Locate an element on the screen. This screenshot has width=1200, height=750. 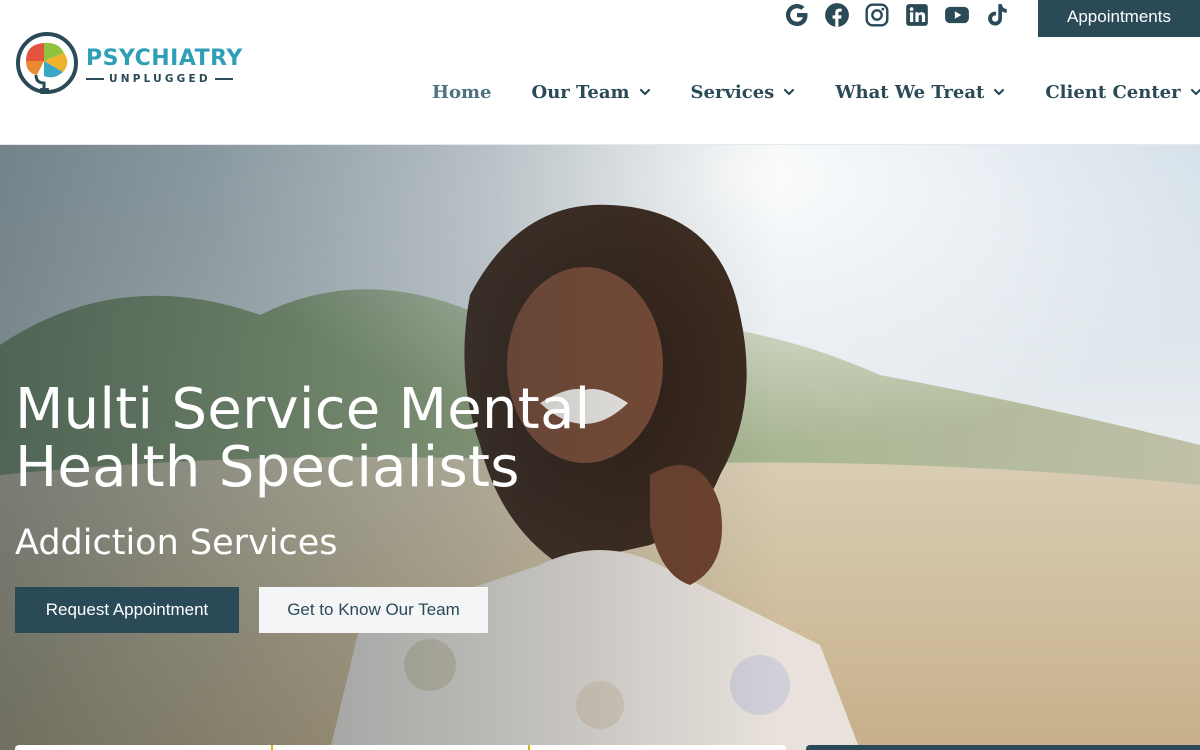
hero-subtitle: Addiction Services is located at coordinates (176, 543).